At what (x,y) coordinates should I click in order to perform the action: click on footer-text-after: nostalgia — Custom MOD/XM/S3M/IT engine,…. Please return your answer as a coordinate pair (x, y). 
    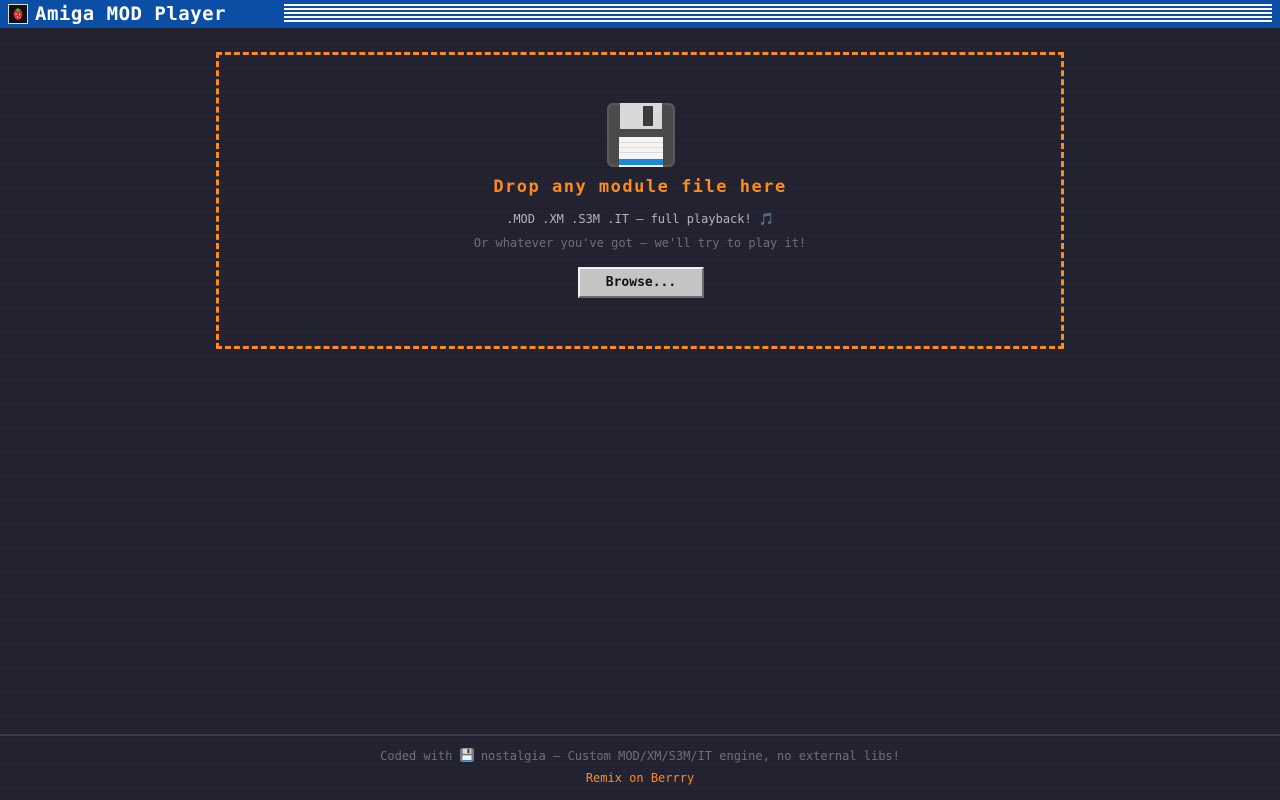
    Looking at the image, I should click on (686, 756).